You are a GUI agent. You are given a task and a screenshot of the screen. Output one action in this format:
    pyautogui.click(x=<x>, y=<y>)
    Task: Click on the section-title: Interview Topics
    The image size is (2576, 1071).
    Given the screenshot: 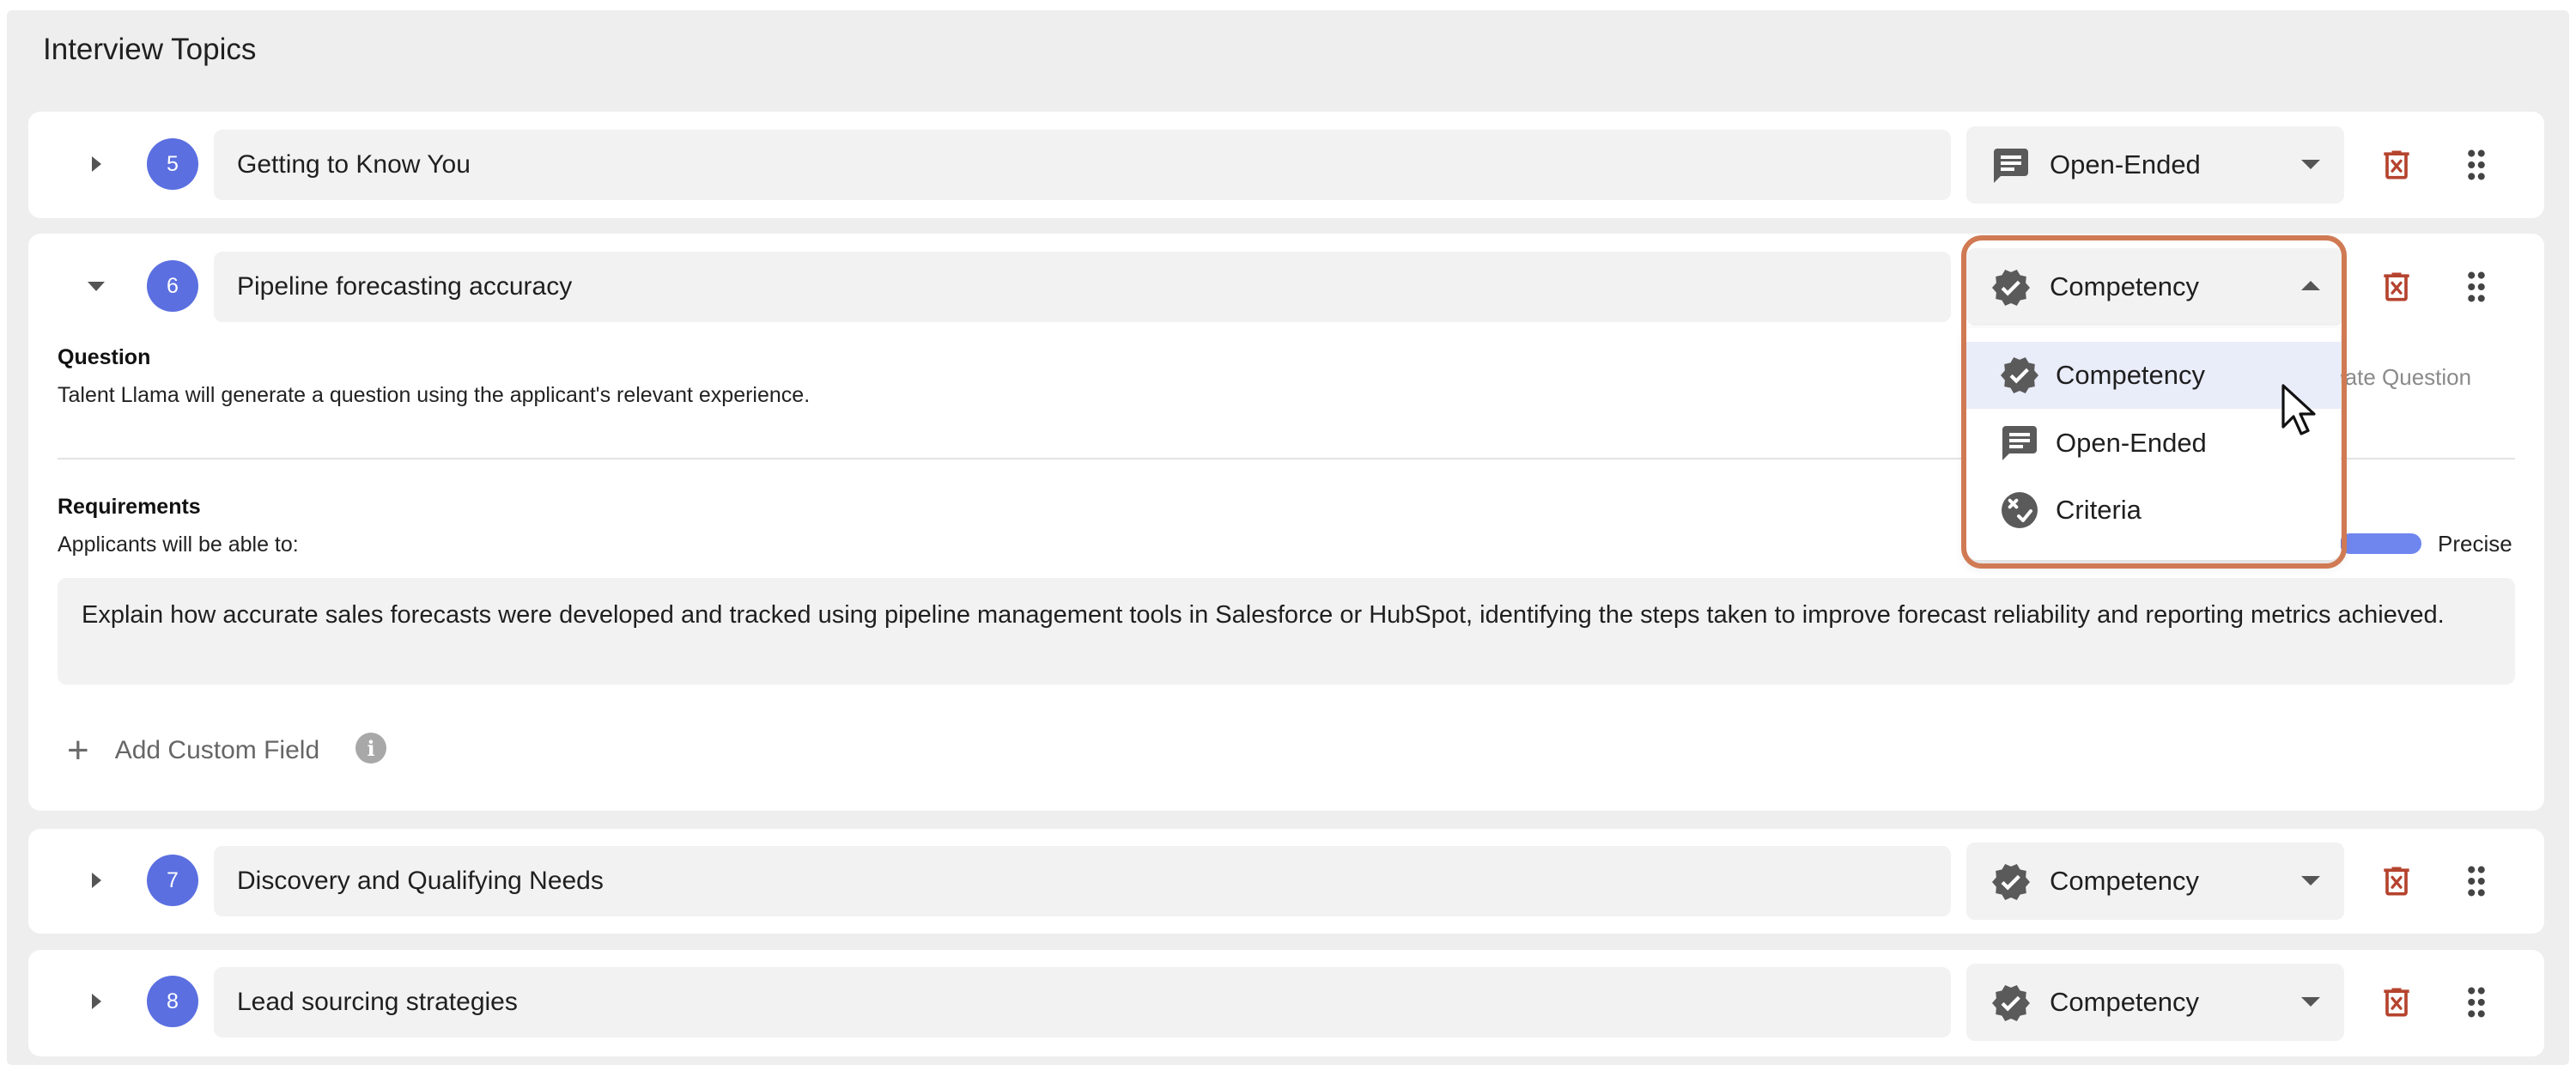 What is the action you would take?
    pyautogui.click(x=150, y=50)
    